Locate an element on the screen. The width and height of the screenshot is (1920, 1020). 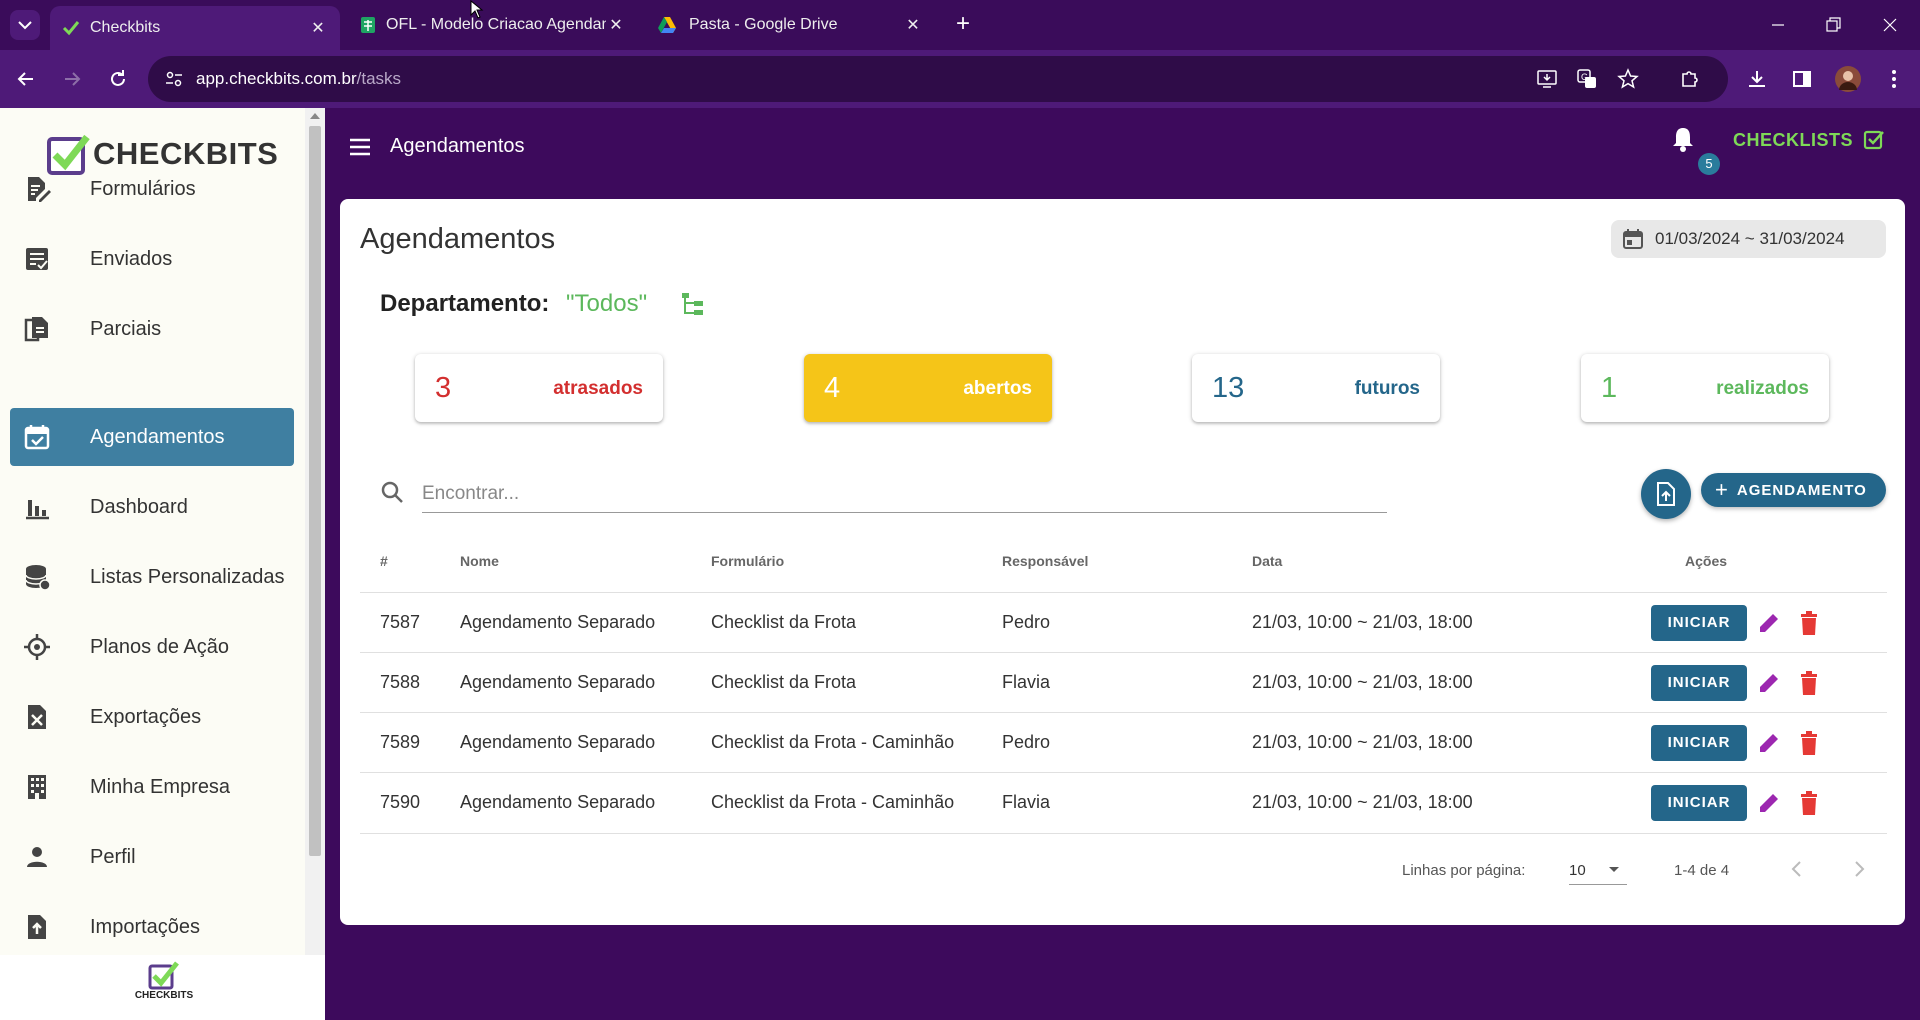
calendar-check-icon is located at coordinates (37, 437).